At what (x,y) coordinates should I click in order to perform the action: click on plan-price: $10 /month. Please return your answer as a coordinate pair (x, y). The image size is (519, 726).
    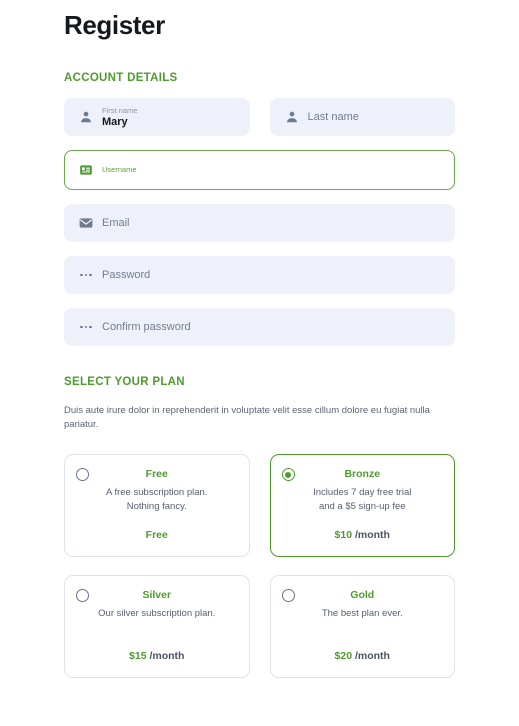
    Looking at the image, I should click on (363, 537).